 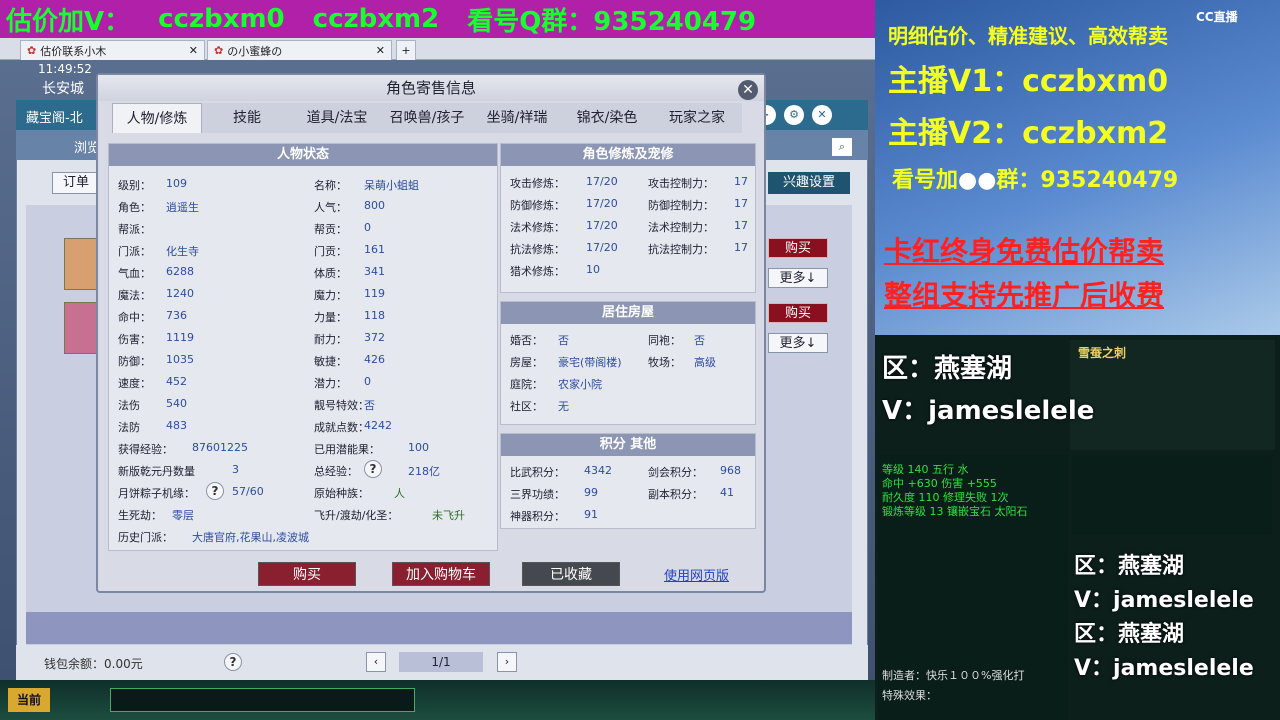 I want to click on banner-text-4: 看号Q群：935240479, so click(x=612, y=21).